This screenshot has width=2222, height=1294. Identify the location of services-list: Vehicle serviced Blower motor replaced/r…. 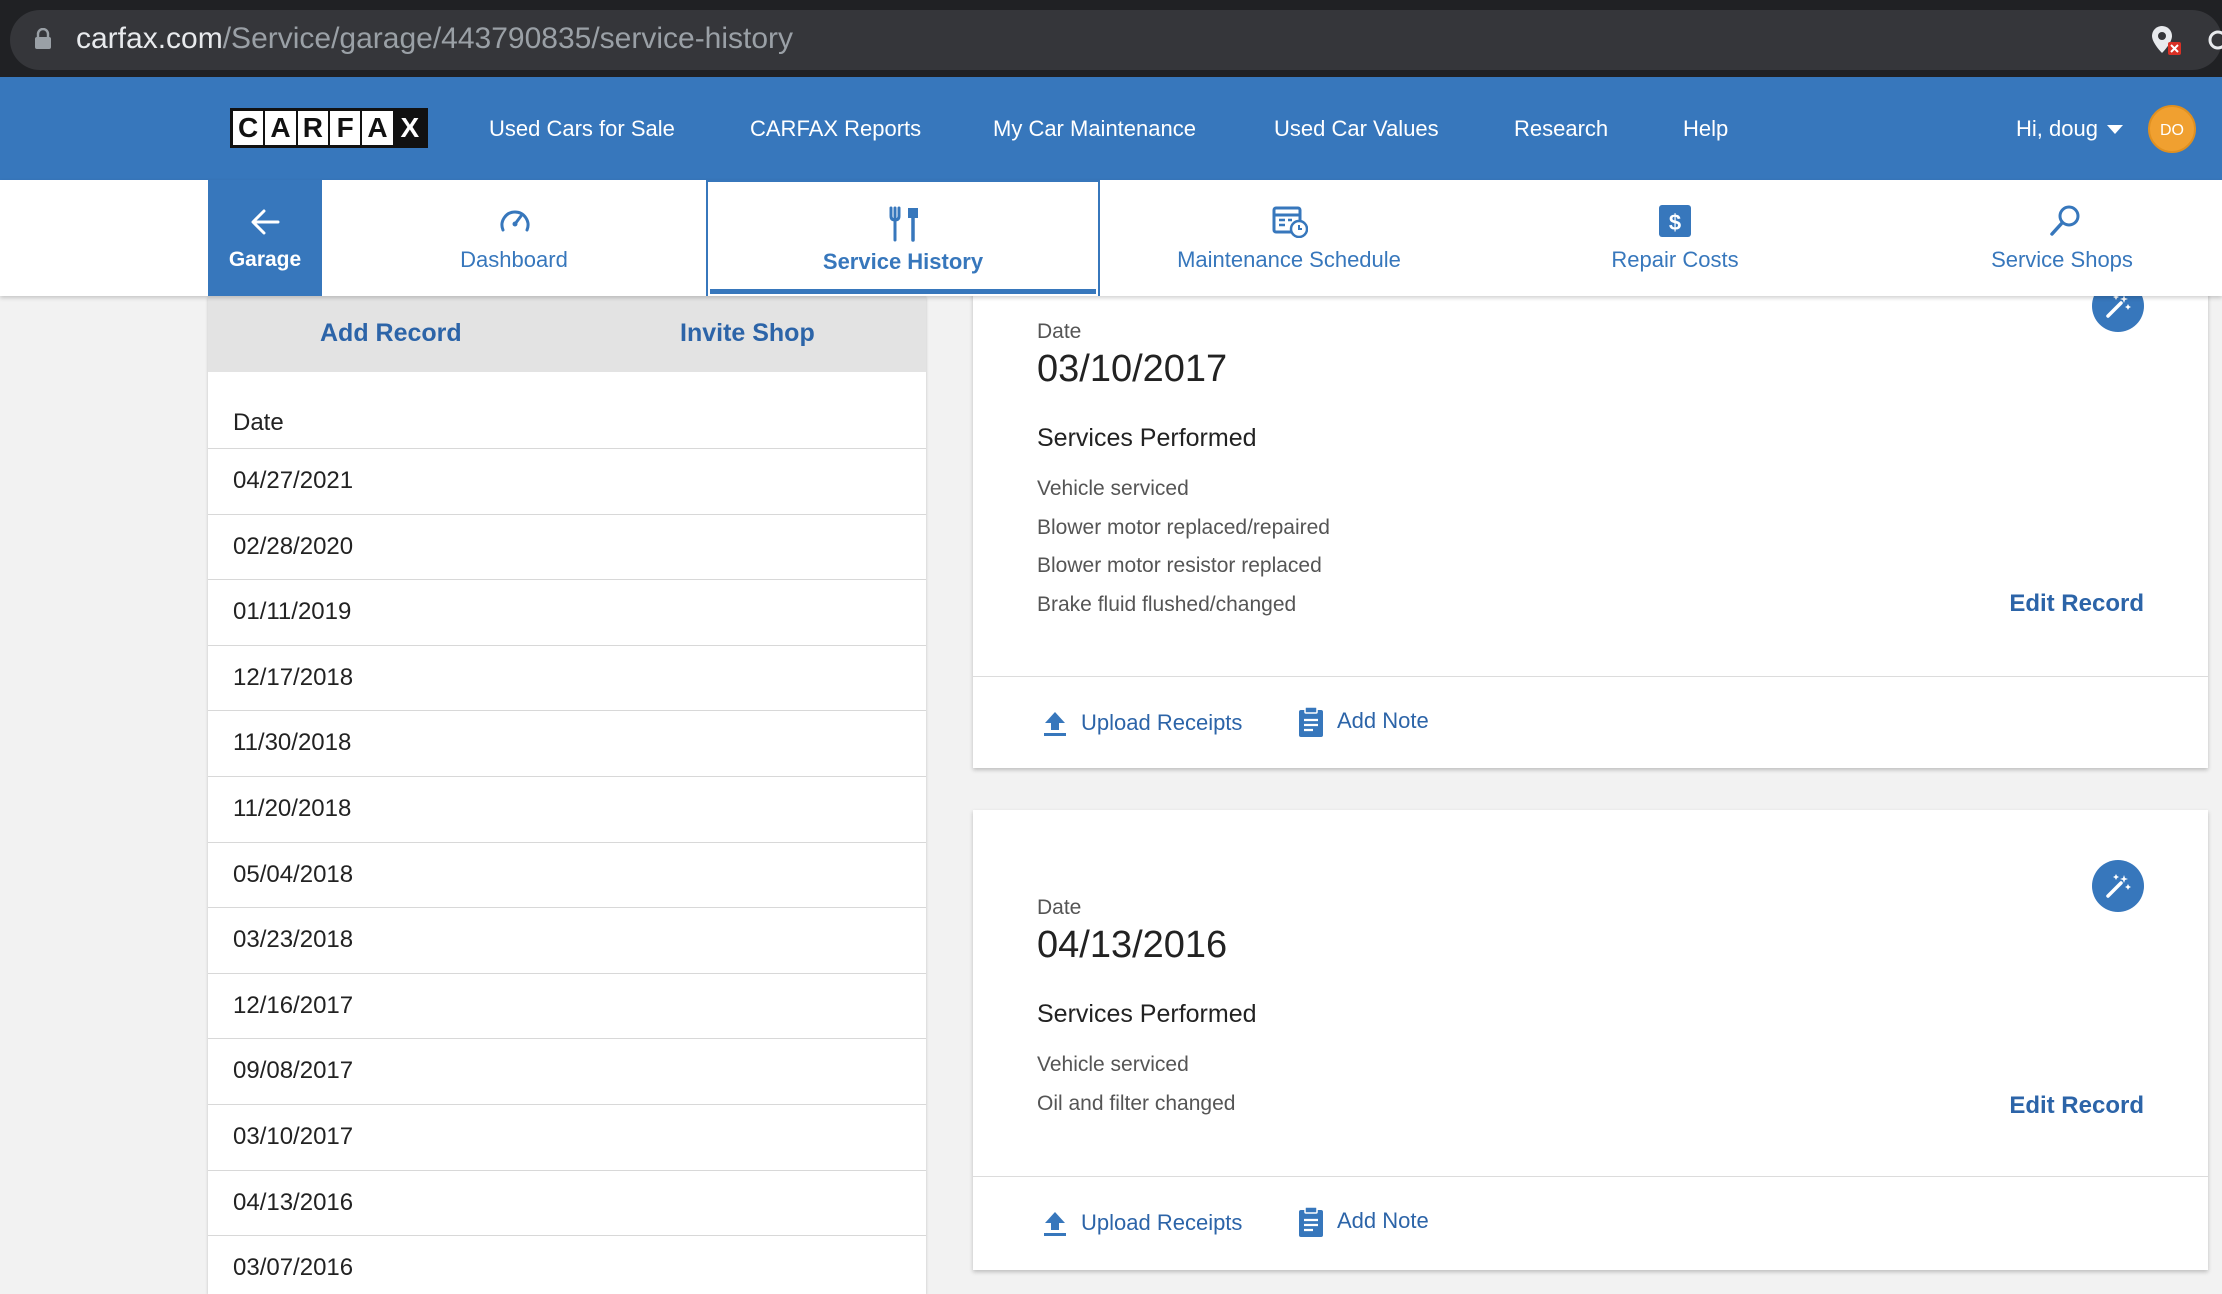
(1183, 547).